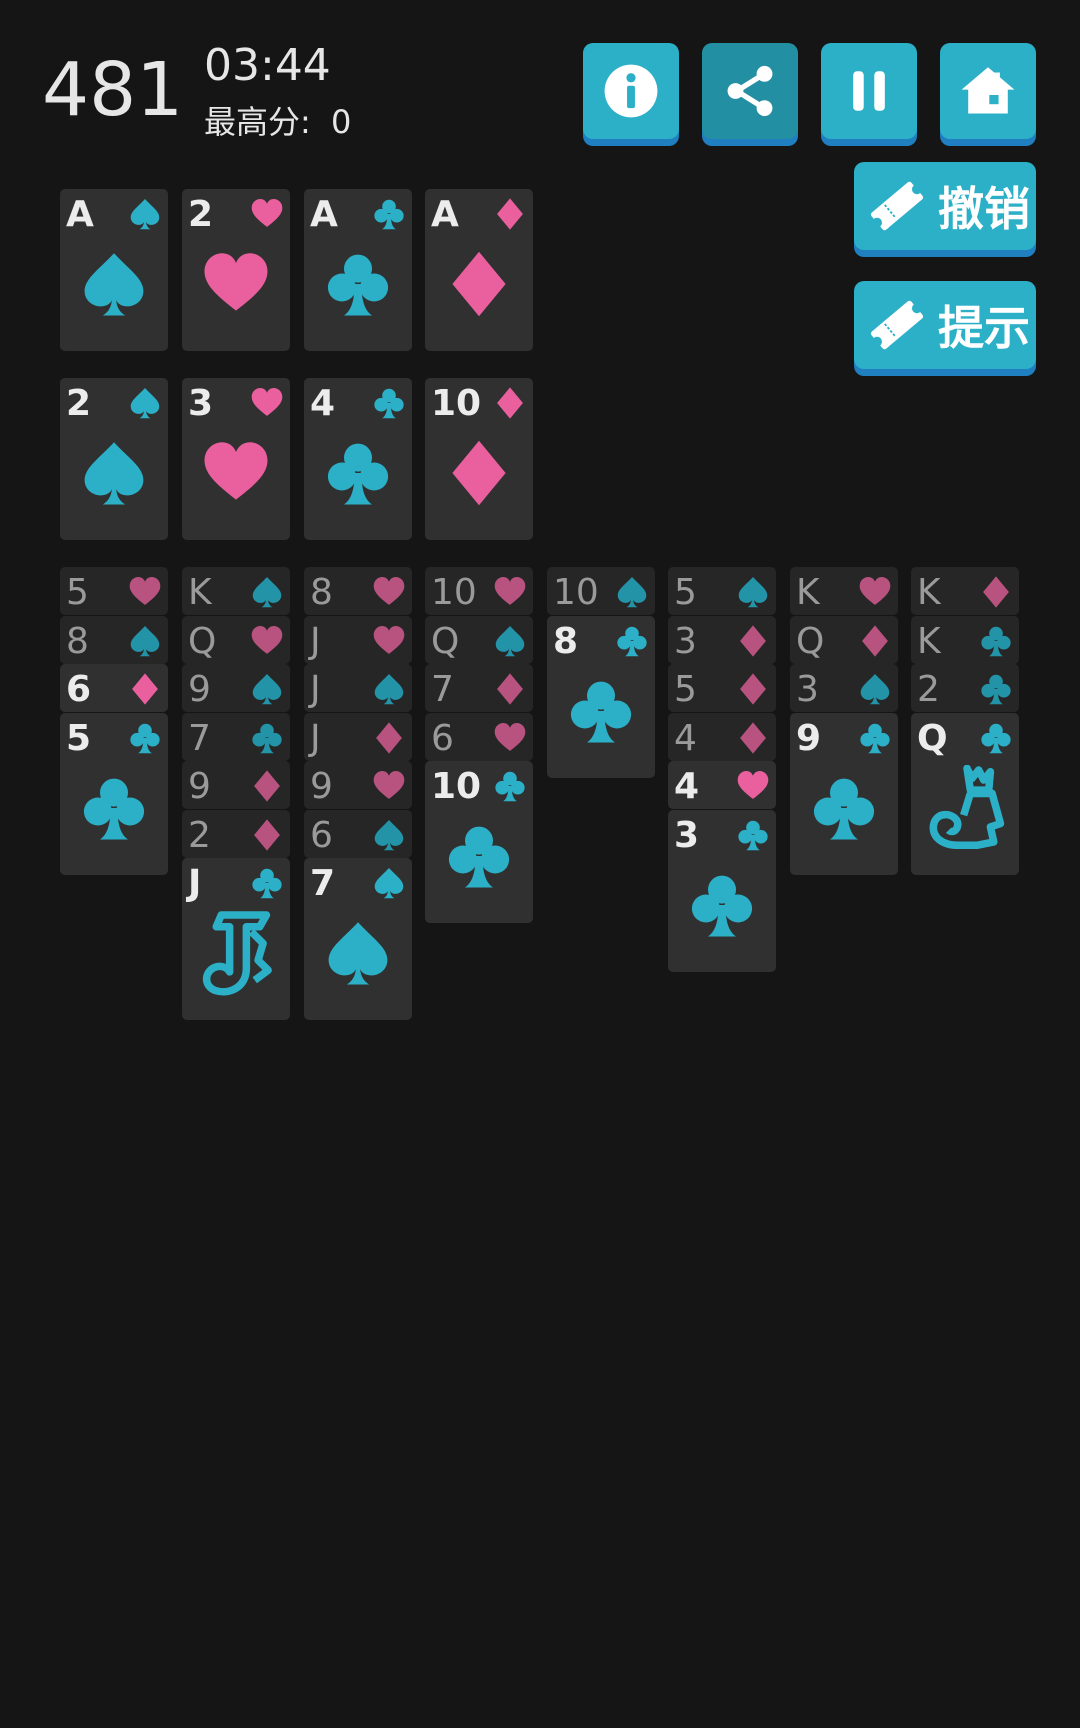 The width and height of the screenshot is (1080, 1728). I want to click on undo-button: 撤销, so click(945, 206).